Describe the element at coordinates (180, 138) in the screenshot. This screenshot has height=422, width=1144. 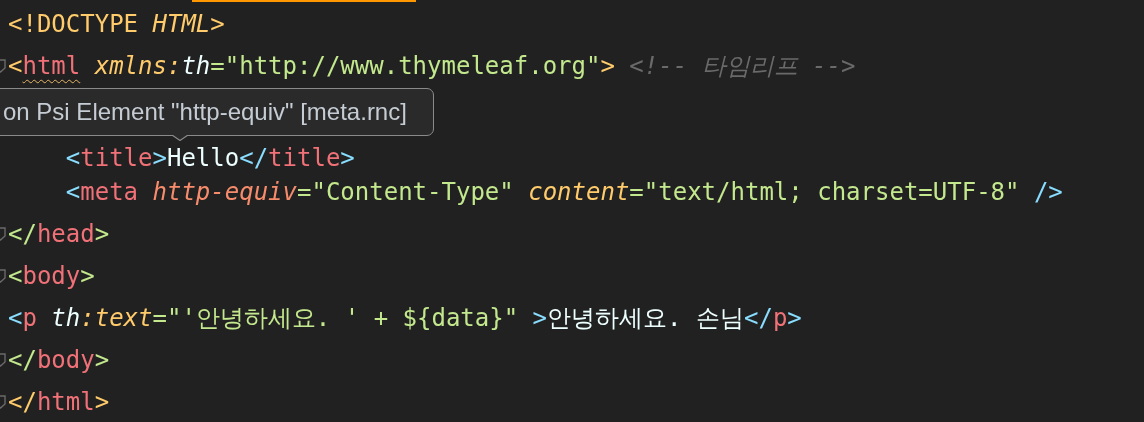
I see `tooltip-pointer` at that location.